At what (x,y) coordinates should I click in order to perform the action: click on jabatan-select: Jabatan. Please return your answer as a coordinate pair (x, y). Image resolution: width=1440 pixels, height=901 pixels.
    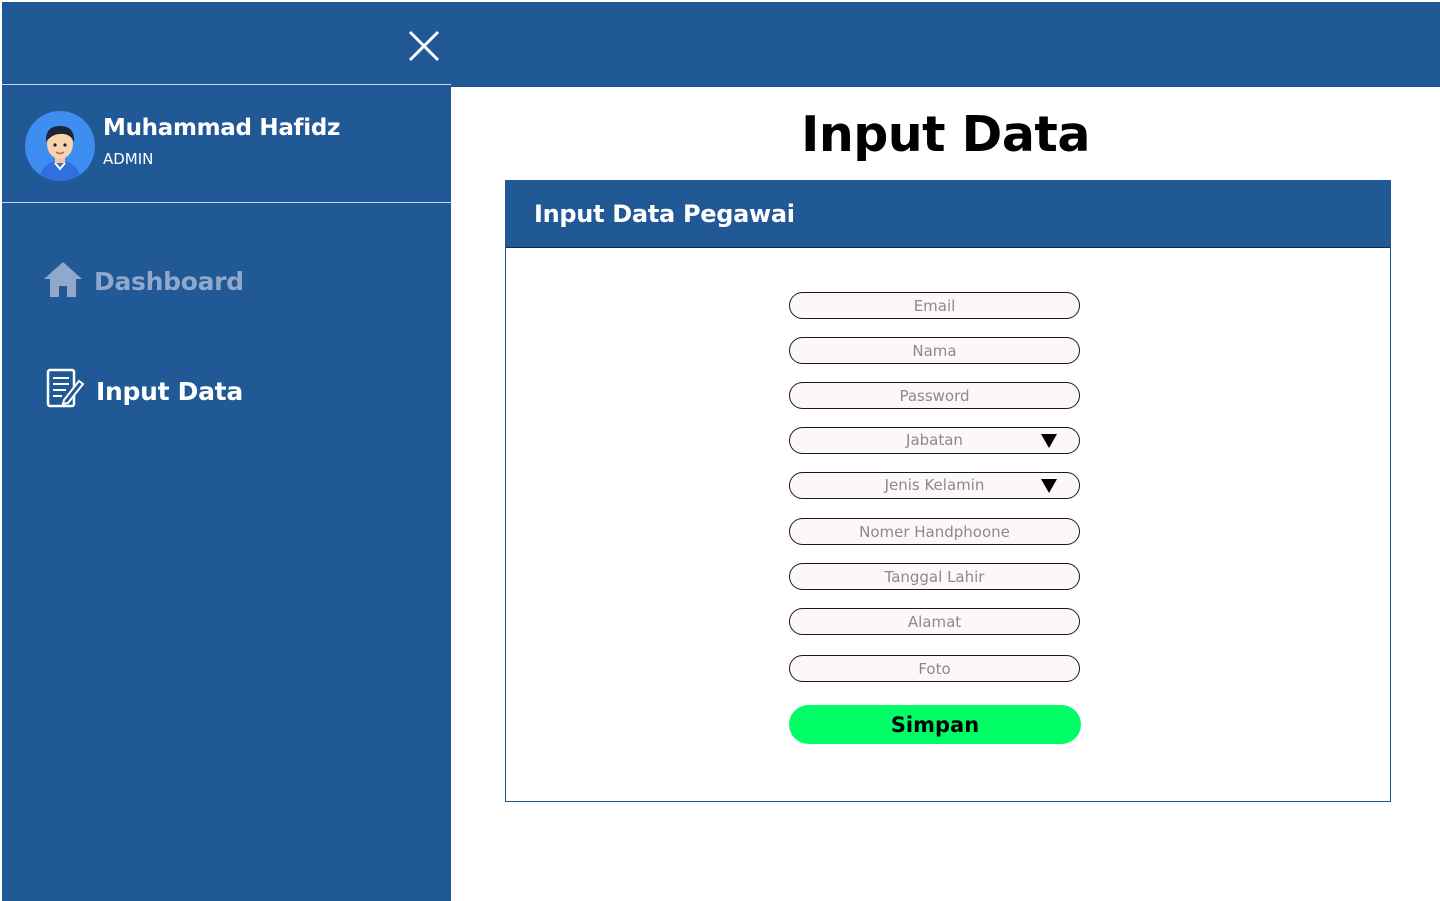
    Looking at the image, I should click on (934, 440).